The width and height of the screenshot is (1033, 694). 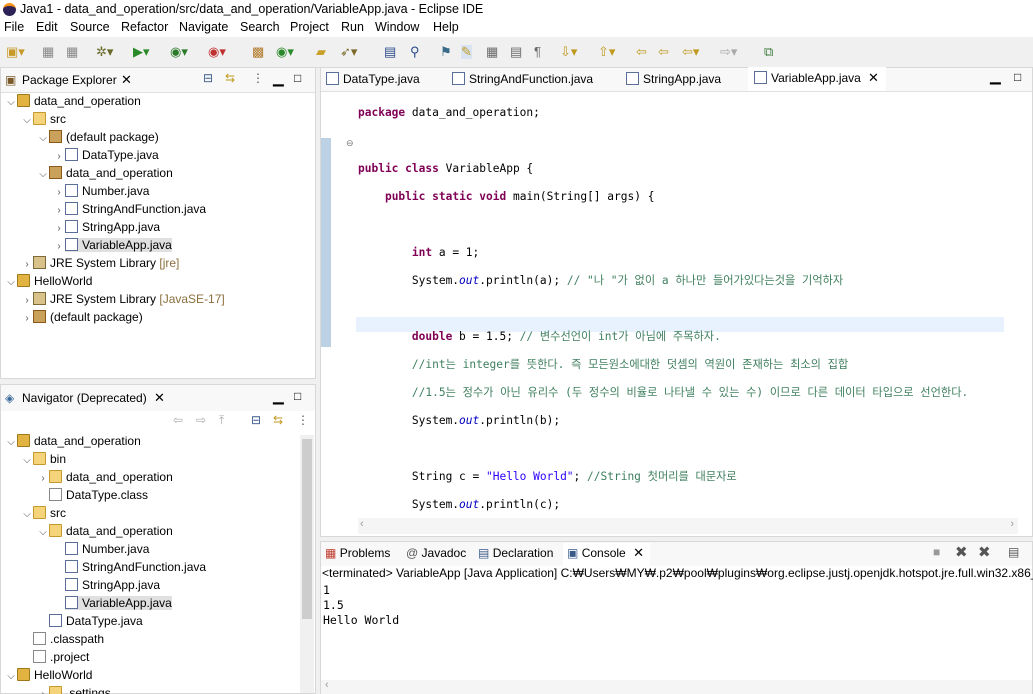 What do you see at coordinates (466, 52) in the screenshot?
I see `highlight-icon: ✎` at bounding box center [466, 52].